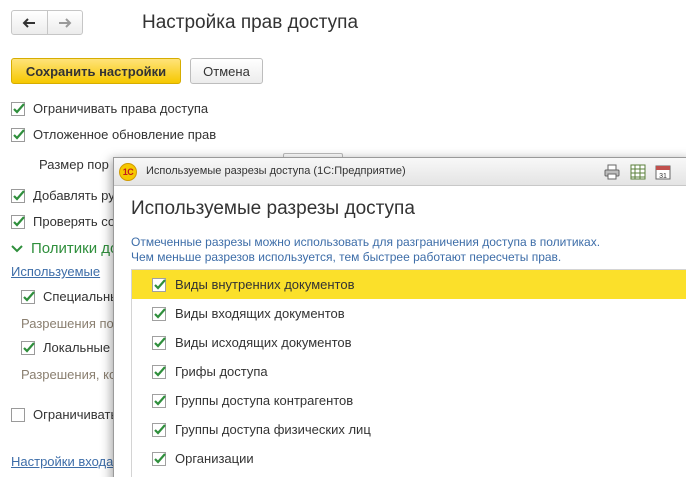  What do you see at coordinates (77, 347) in the screenshot?
I see `local-label: Локальные` at bounding box center [77, 347].